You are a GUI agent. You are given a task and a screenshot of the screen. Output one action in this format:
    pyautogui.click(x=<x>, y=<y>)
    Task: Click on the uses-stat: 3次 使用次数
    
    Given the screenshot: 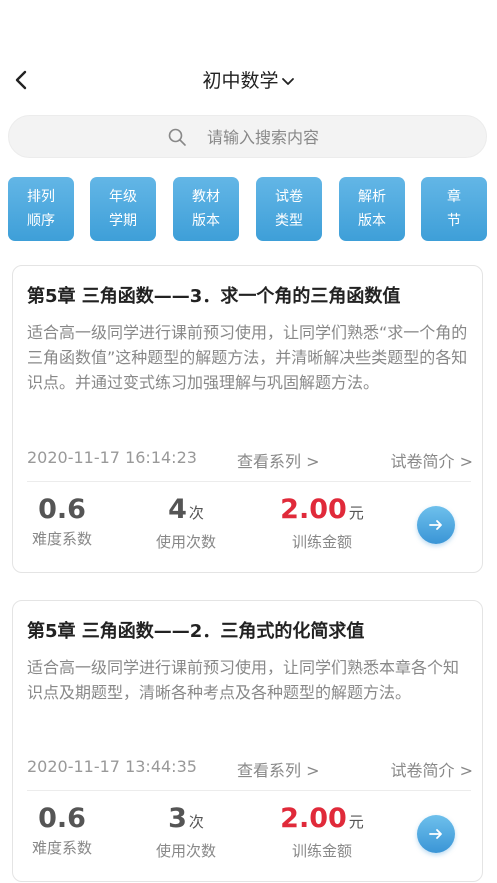 What is the action you would take?
    pyautogui.click(x=186, y=832)
    